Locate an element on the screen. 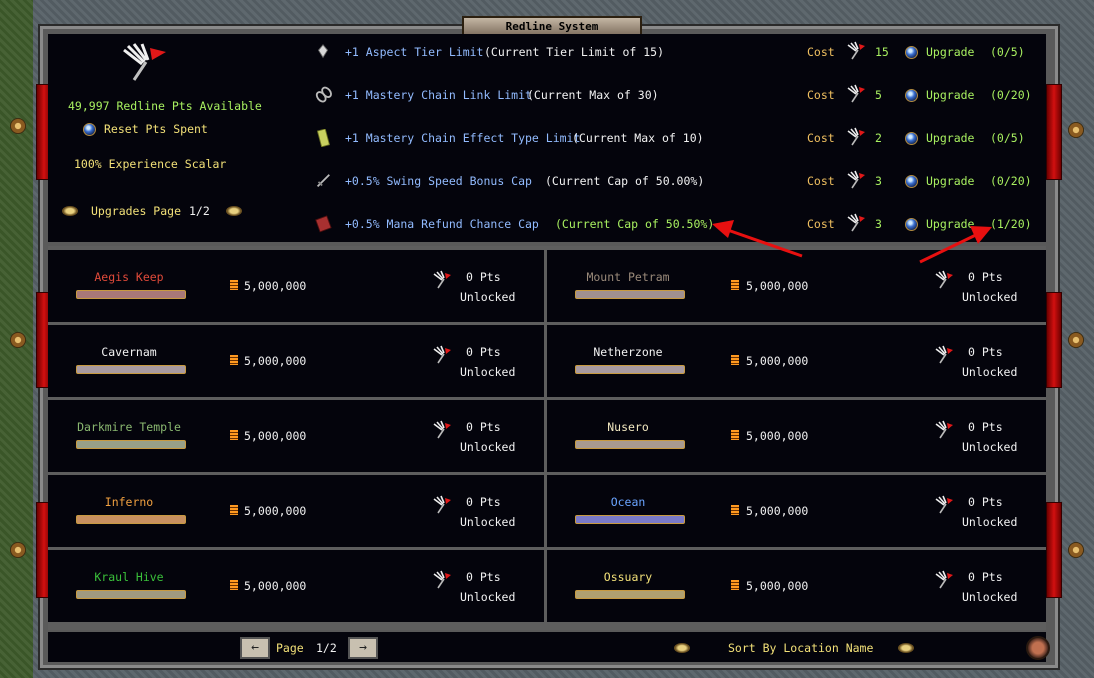 The width and height of the screenshot is (1094, 678). sort-prev-button is located at coordinates (682, 648).